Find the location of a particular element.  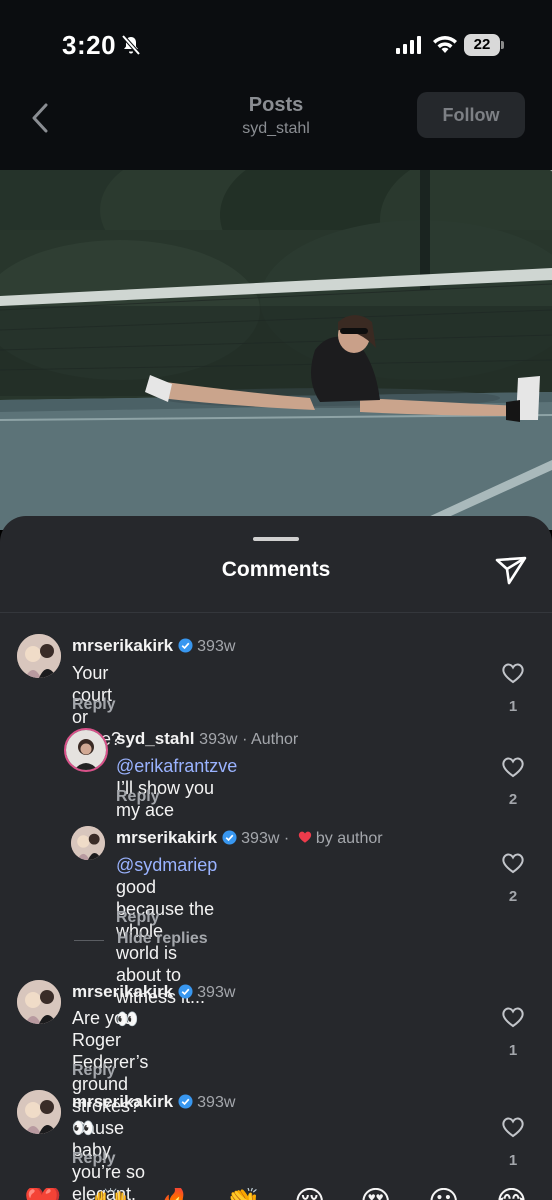

reaction-emoji: 👏 is located at coordinates (242, 1194).